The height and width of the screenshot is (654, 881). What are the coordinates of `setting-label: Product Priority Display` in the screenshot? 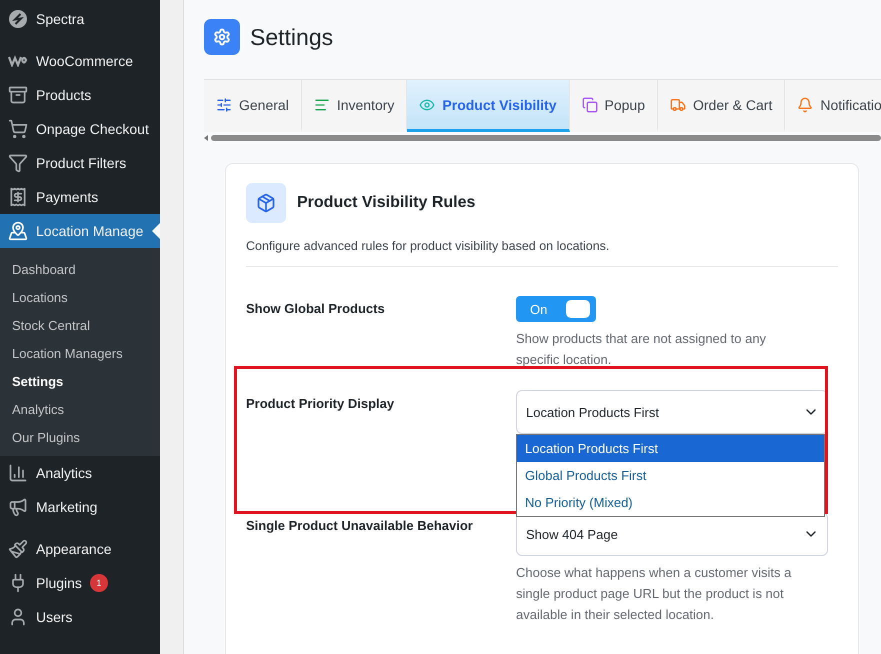 It's located at (321, 404).